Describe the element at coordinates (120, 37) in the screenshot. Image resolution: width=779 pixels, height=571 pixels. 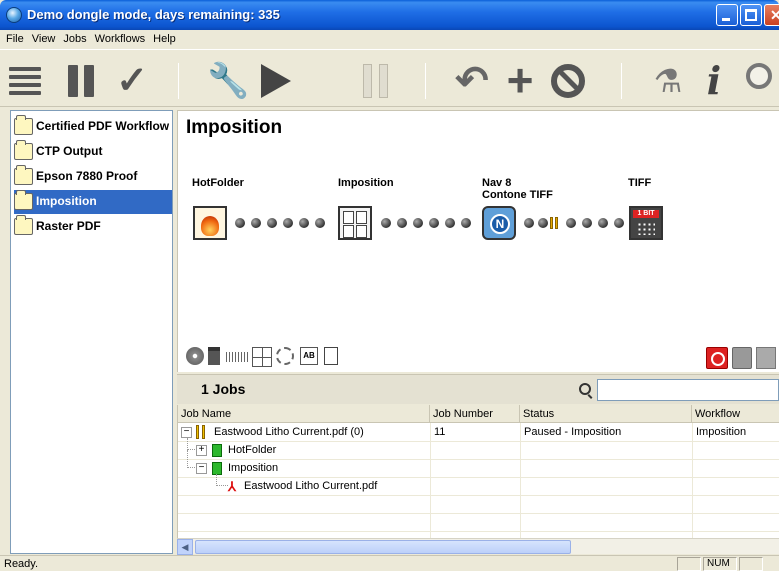
I see `menu-workflows: Workflows` at that location.